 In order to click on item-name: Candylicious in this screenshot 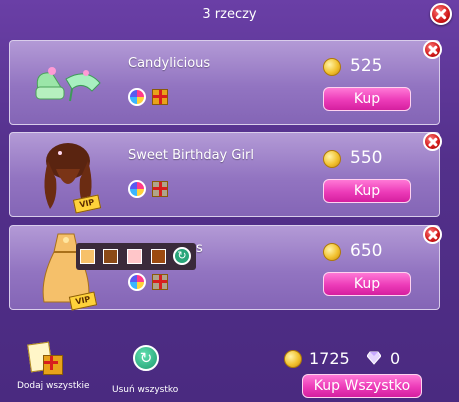, I will do `click(169, 63)`.